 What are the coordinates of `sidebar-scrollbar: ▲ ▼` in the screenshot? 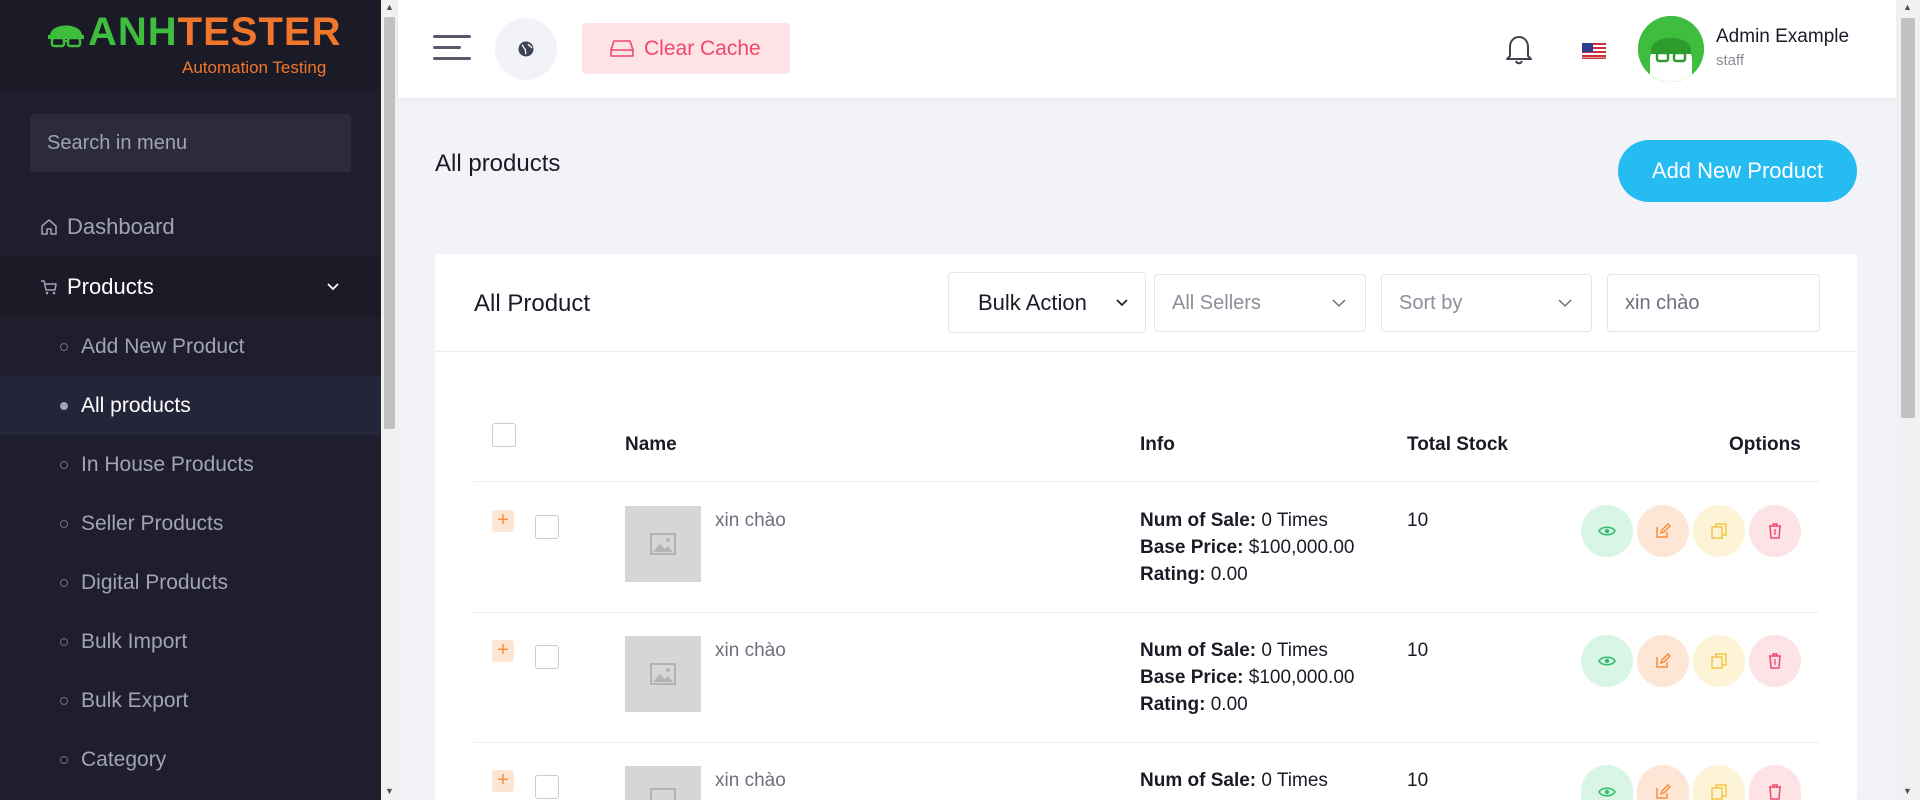 It's located at (389, 400).